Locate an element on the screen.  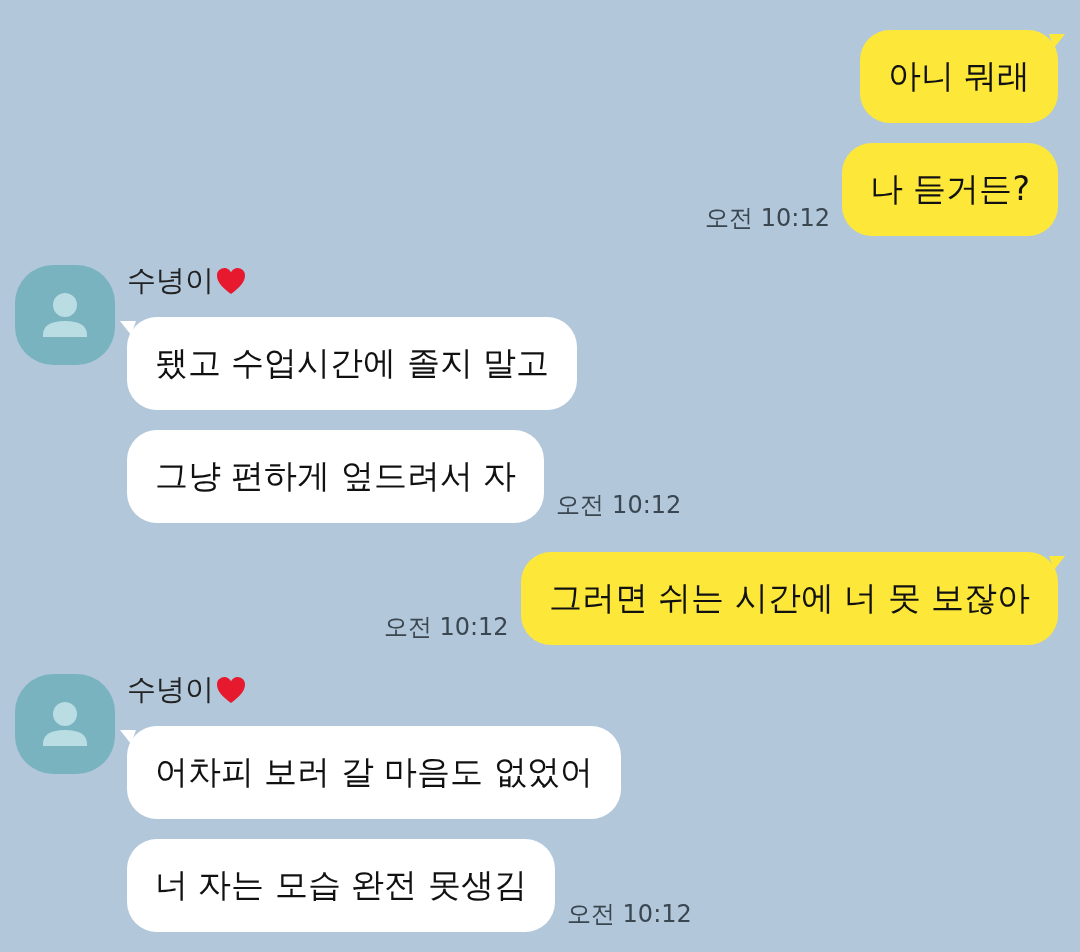
message-bubble: 됐고 수업시간에 졸지 말고 is located at coordinates (352, 363).